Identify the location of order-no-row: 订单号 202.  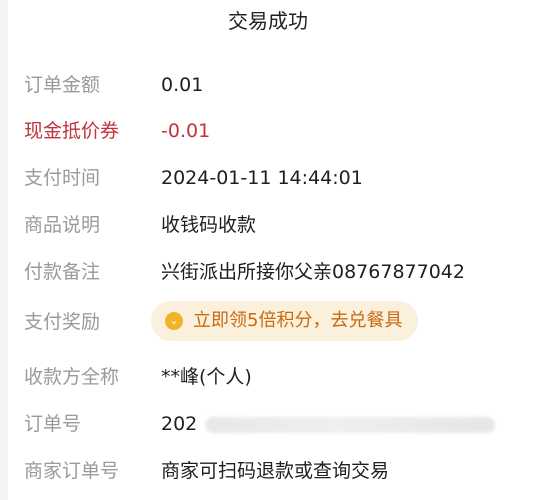
(275, 424).